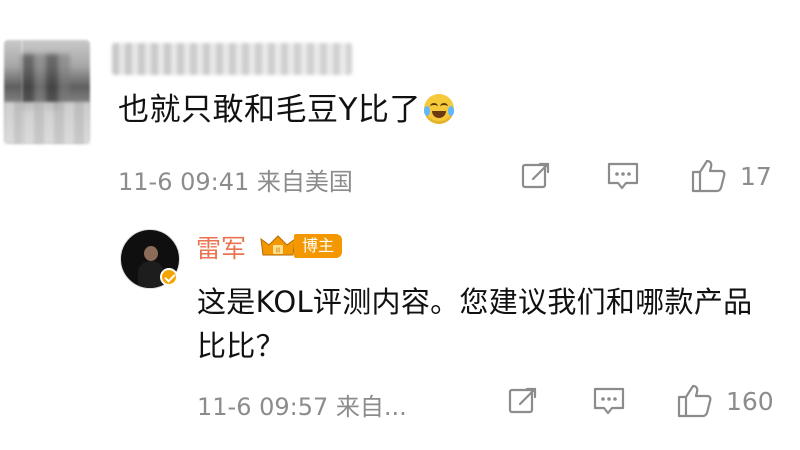 Image resolution: width=800 pixels, height=450 pixels. Describe the element at coordinates (536, 176) in the screenshot. I see `share-icon` at that location.